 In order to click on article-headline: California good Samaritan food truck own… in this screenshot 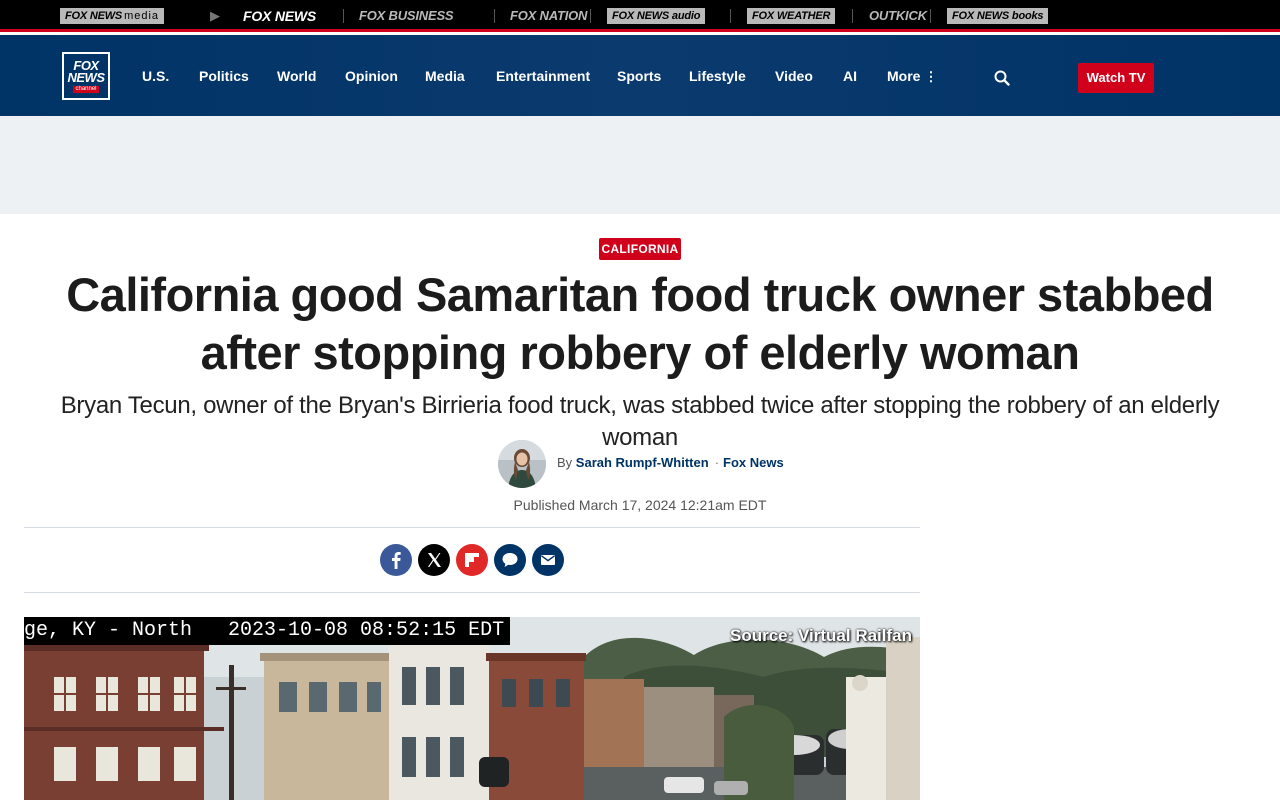, I will do `click(640, 323)`.